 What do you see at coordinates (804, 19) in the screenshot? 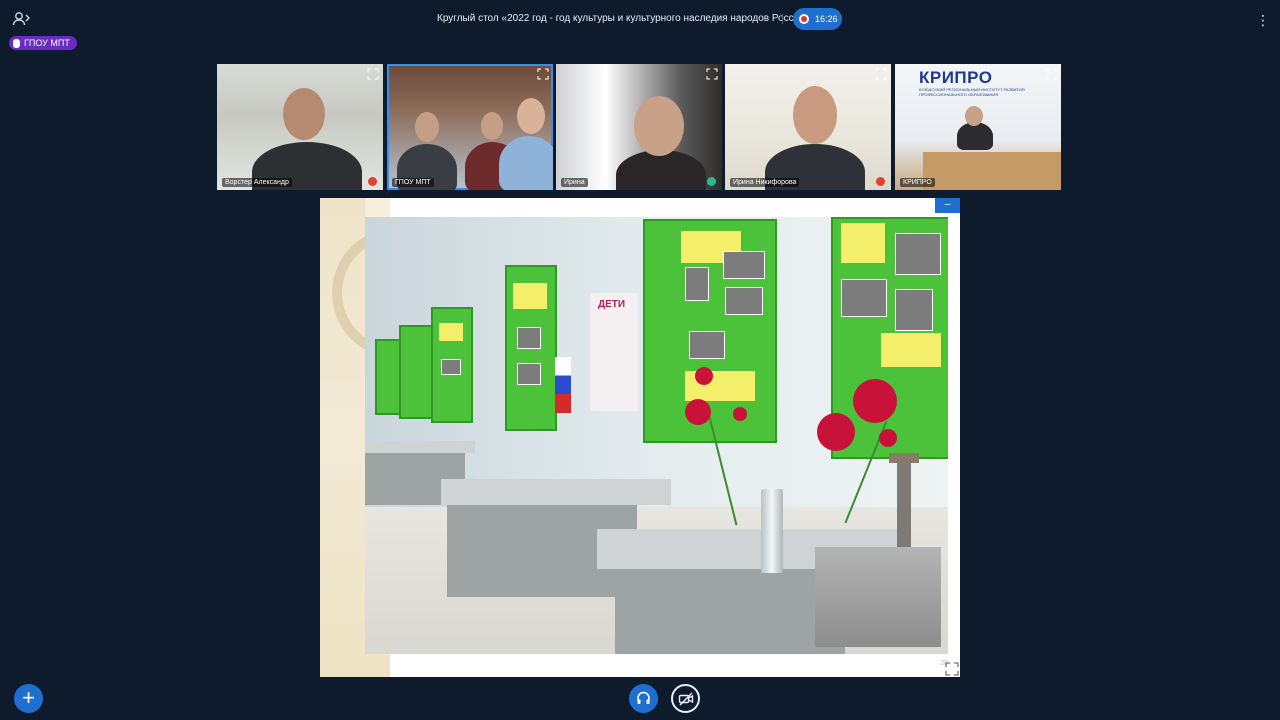
I see `record-icon` at bounding box center [804, 19].